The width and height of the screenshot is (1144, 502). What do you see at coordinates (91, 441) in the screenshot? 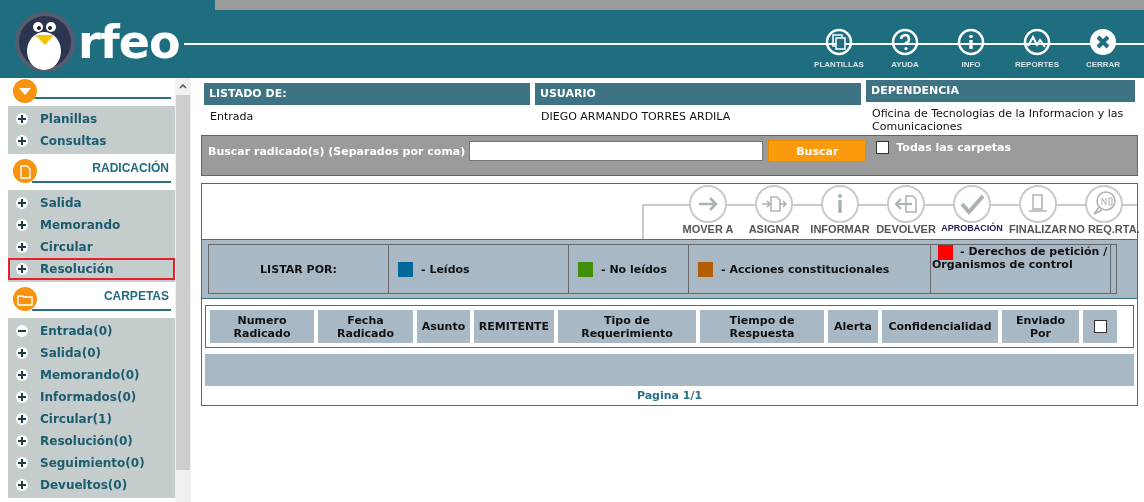
I see `menu-item: Resolución(0)` at bounding box center [91, 441].